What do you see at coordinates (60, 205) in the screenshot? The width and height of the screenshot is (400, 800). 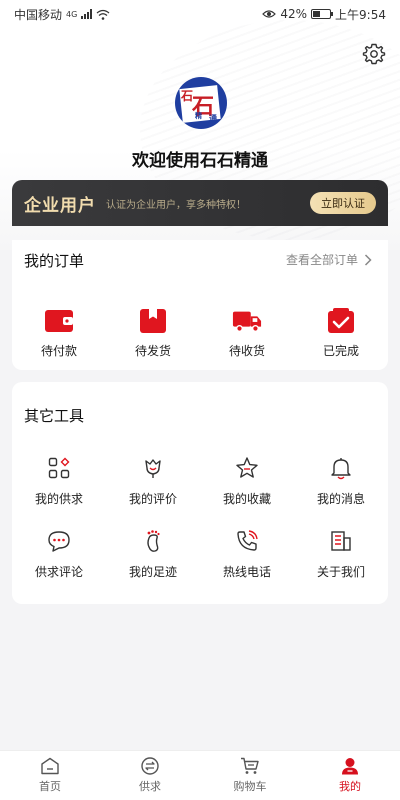 I see `enterprise-title: 企业用户` at bounding box center [60, 205].